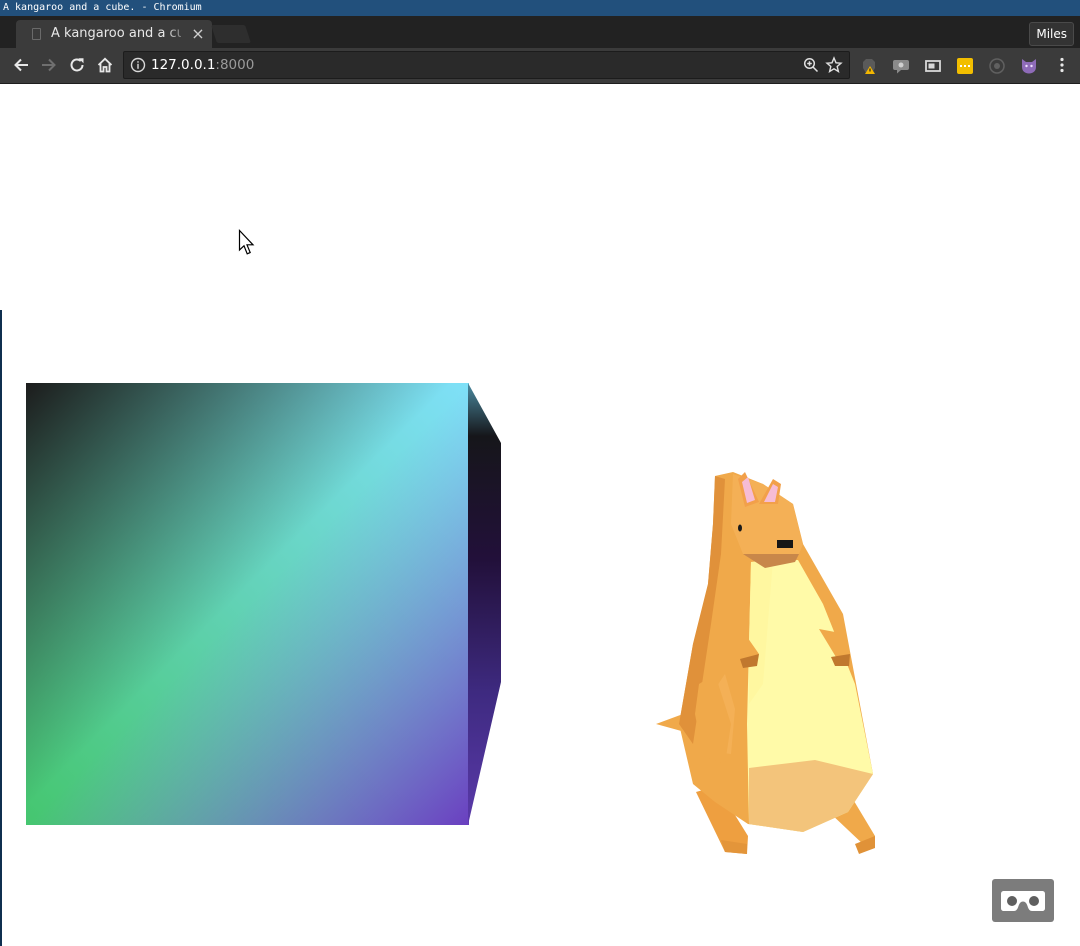  Describe the element at coordinates (834, 65) in the screenshot. I see `bookmark-star-icon` at that location.